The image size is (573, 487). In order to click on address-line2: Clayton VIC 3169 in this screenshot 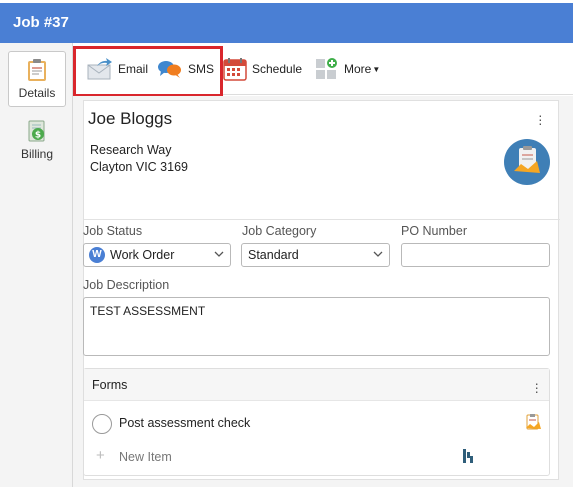, I will do `click(139, 167)`.